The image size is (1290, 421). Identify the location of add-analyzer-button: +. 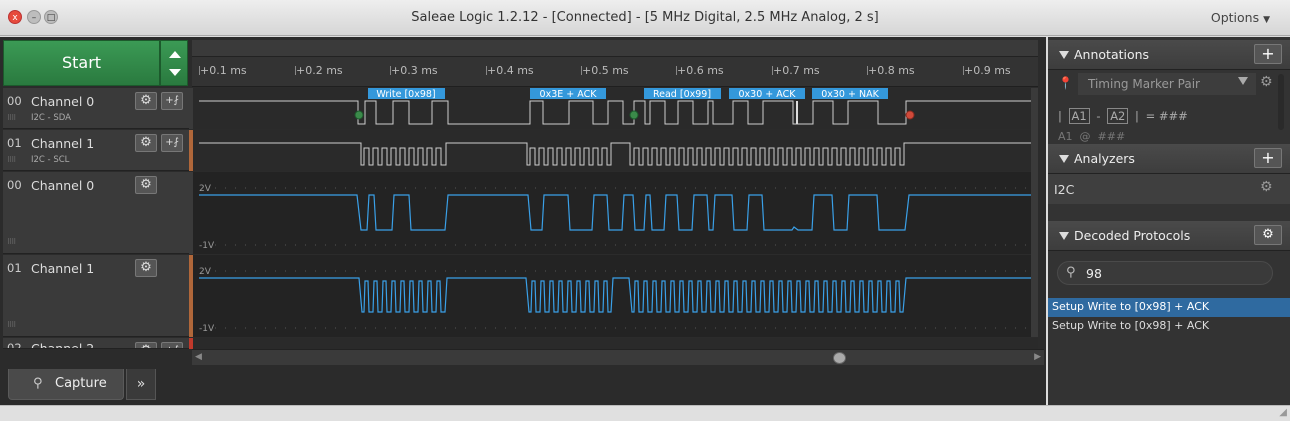
(1268, 158).